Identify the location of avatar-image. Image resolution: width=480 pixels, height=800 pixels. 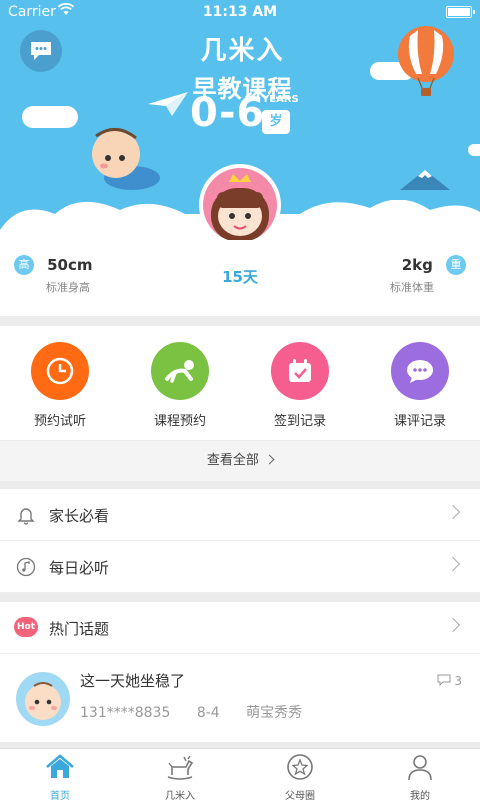
(240, 204).